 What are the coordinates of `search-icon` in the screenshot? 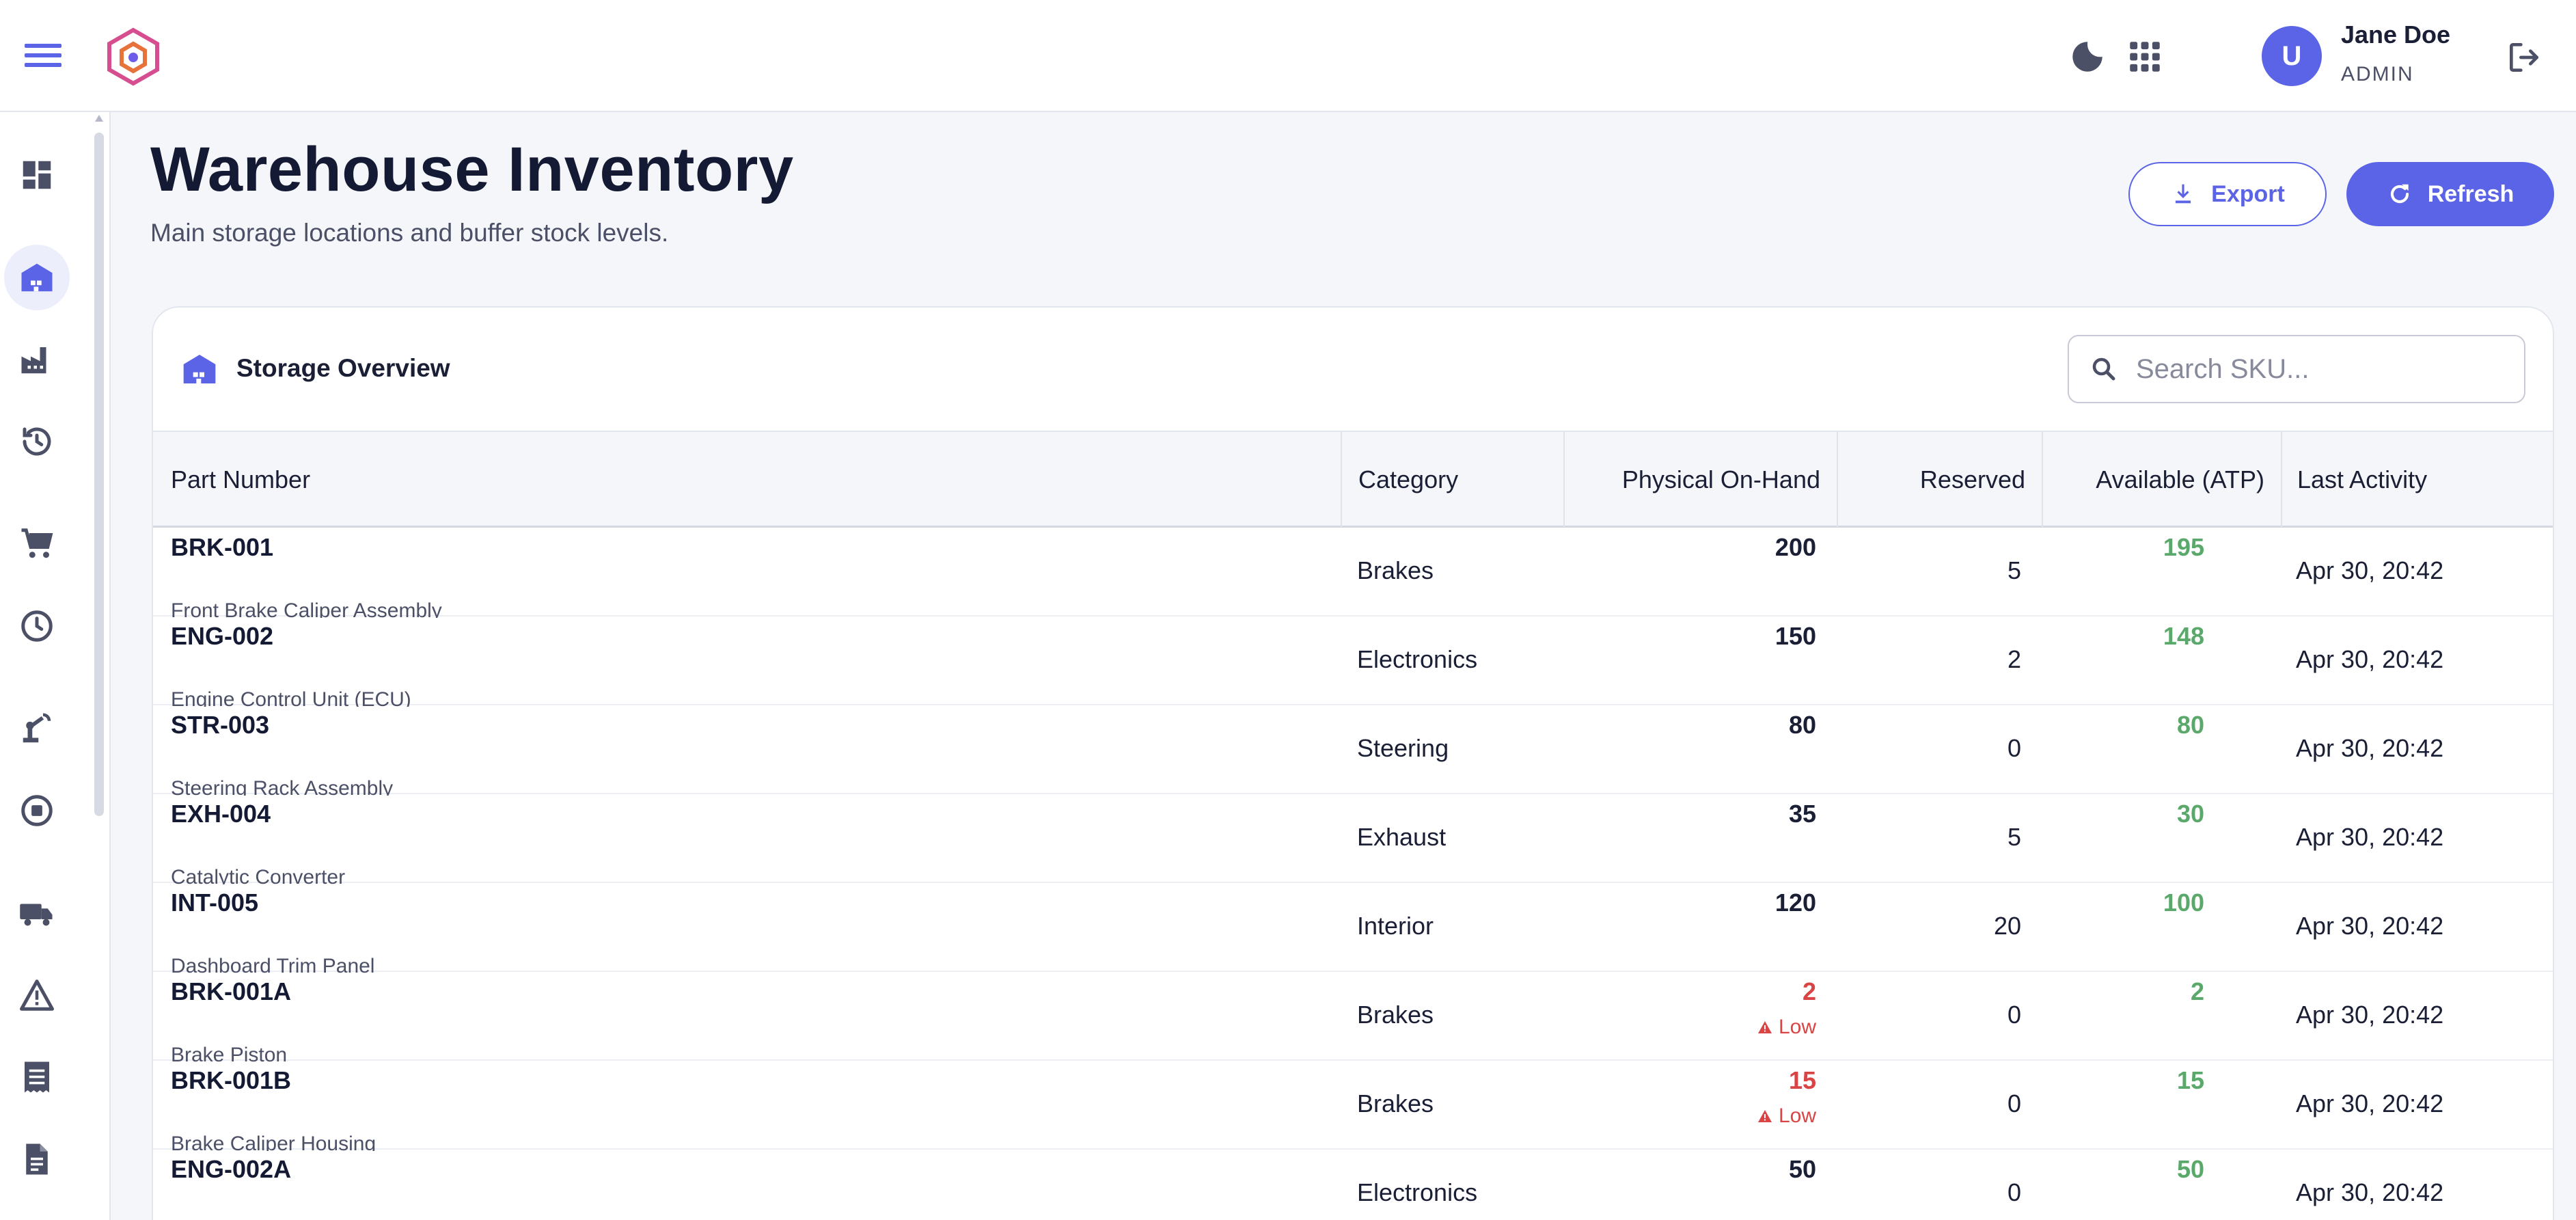 It's located at (2103, 369).